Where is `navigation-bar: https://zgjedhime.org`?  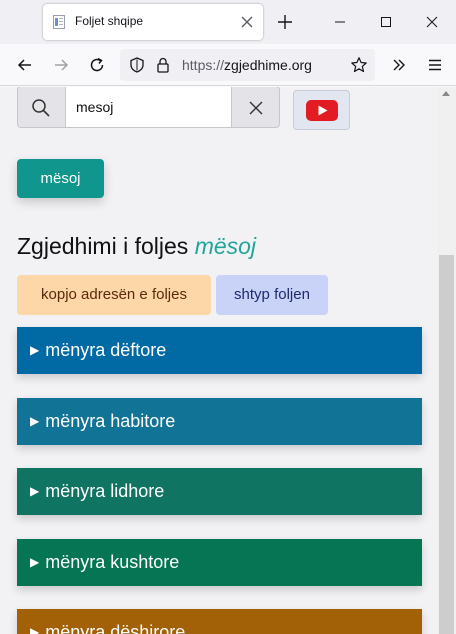
navigation-bar: https://zgjedhime.org is located at coordinates (228, 65).